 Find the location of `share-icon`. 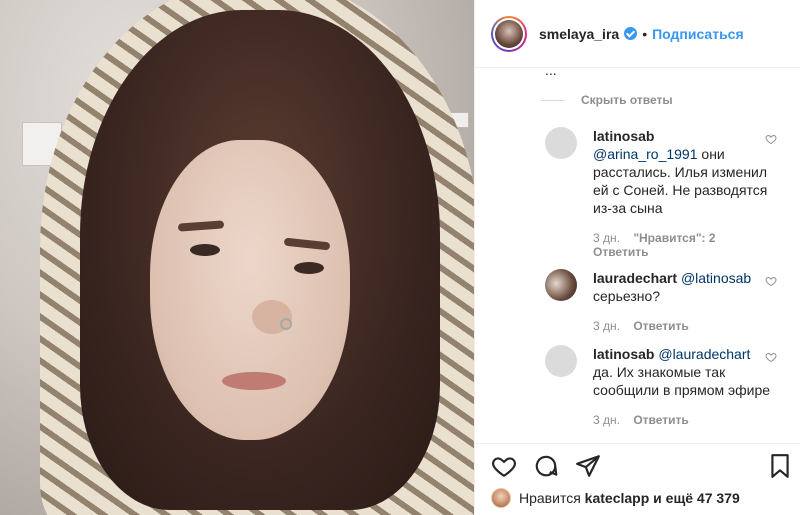

share-icon is located at coordinates (588, 466).